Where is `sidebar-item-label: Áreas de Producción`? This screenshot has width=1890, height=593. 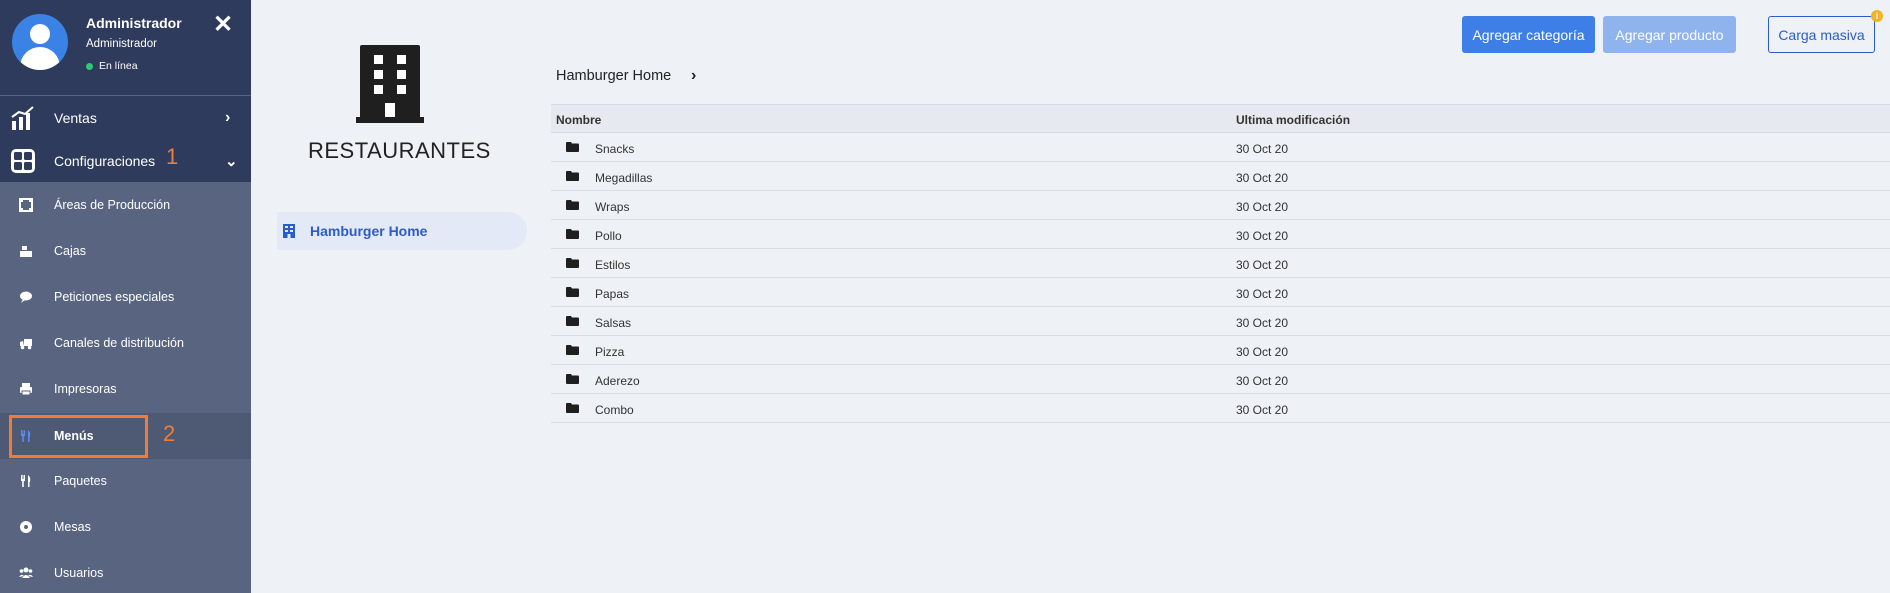 sidebar-item-label: Áreas de Producción is located at coordinates (112, 205).